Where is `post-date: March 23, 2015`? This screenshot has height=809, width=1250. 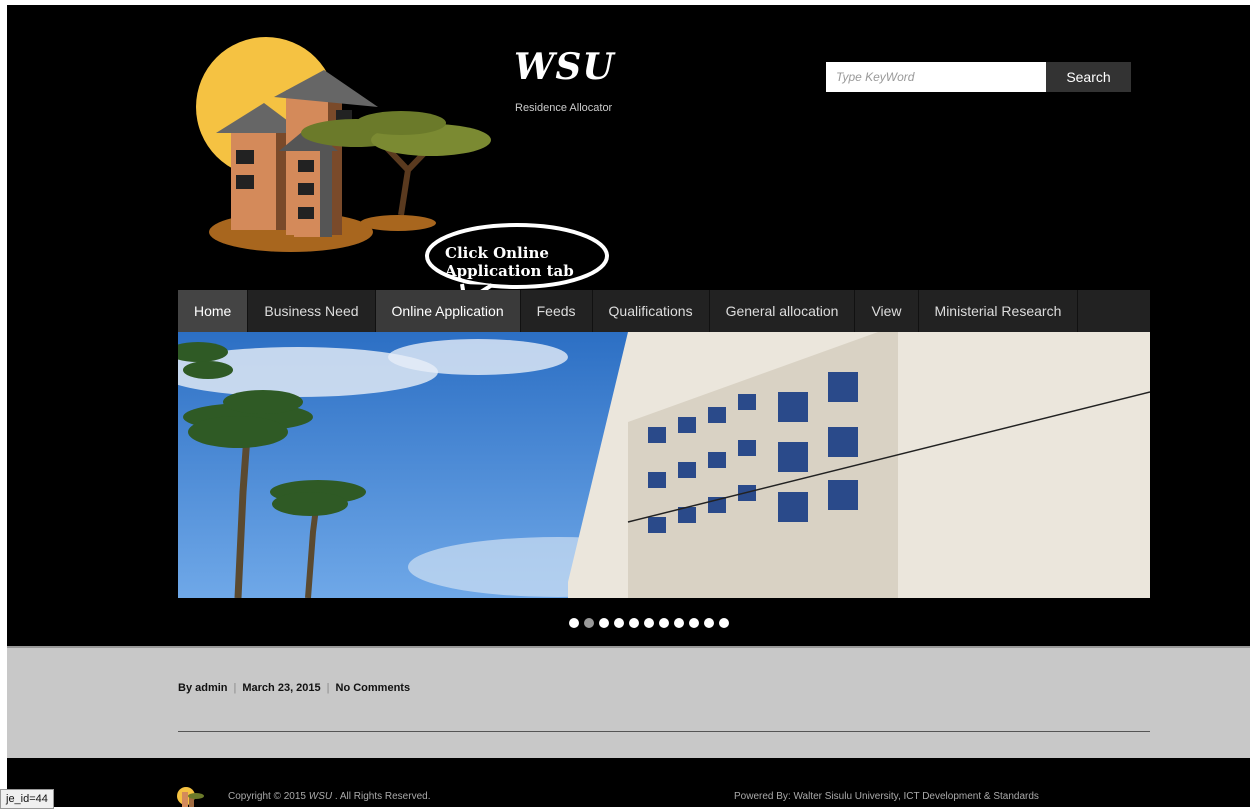 post-date: March 23, 2015 is located at coordinates (281, 688).